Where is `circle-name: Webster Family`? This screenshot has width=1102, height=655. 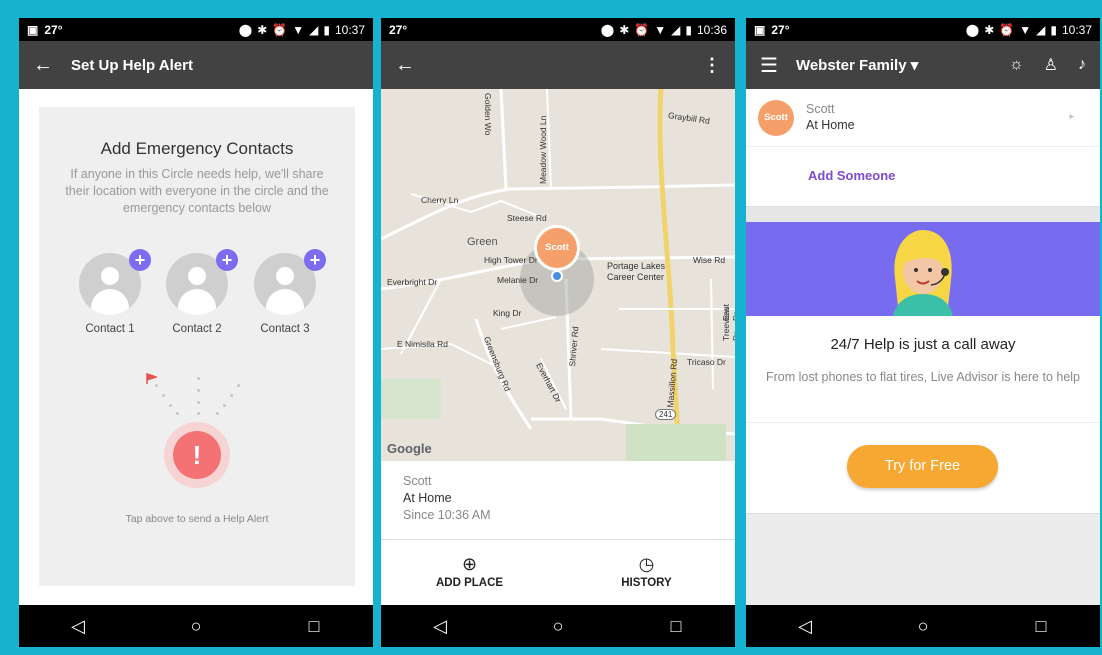 circle-name: Webster Family is located at coordinates (851, 65).